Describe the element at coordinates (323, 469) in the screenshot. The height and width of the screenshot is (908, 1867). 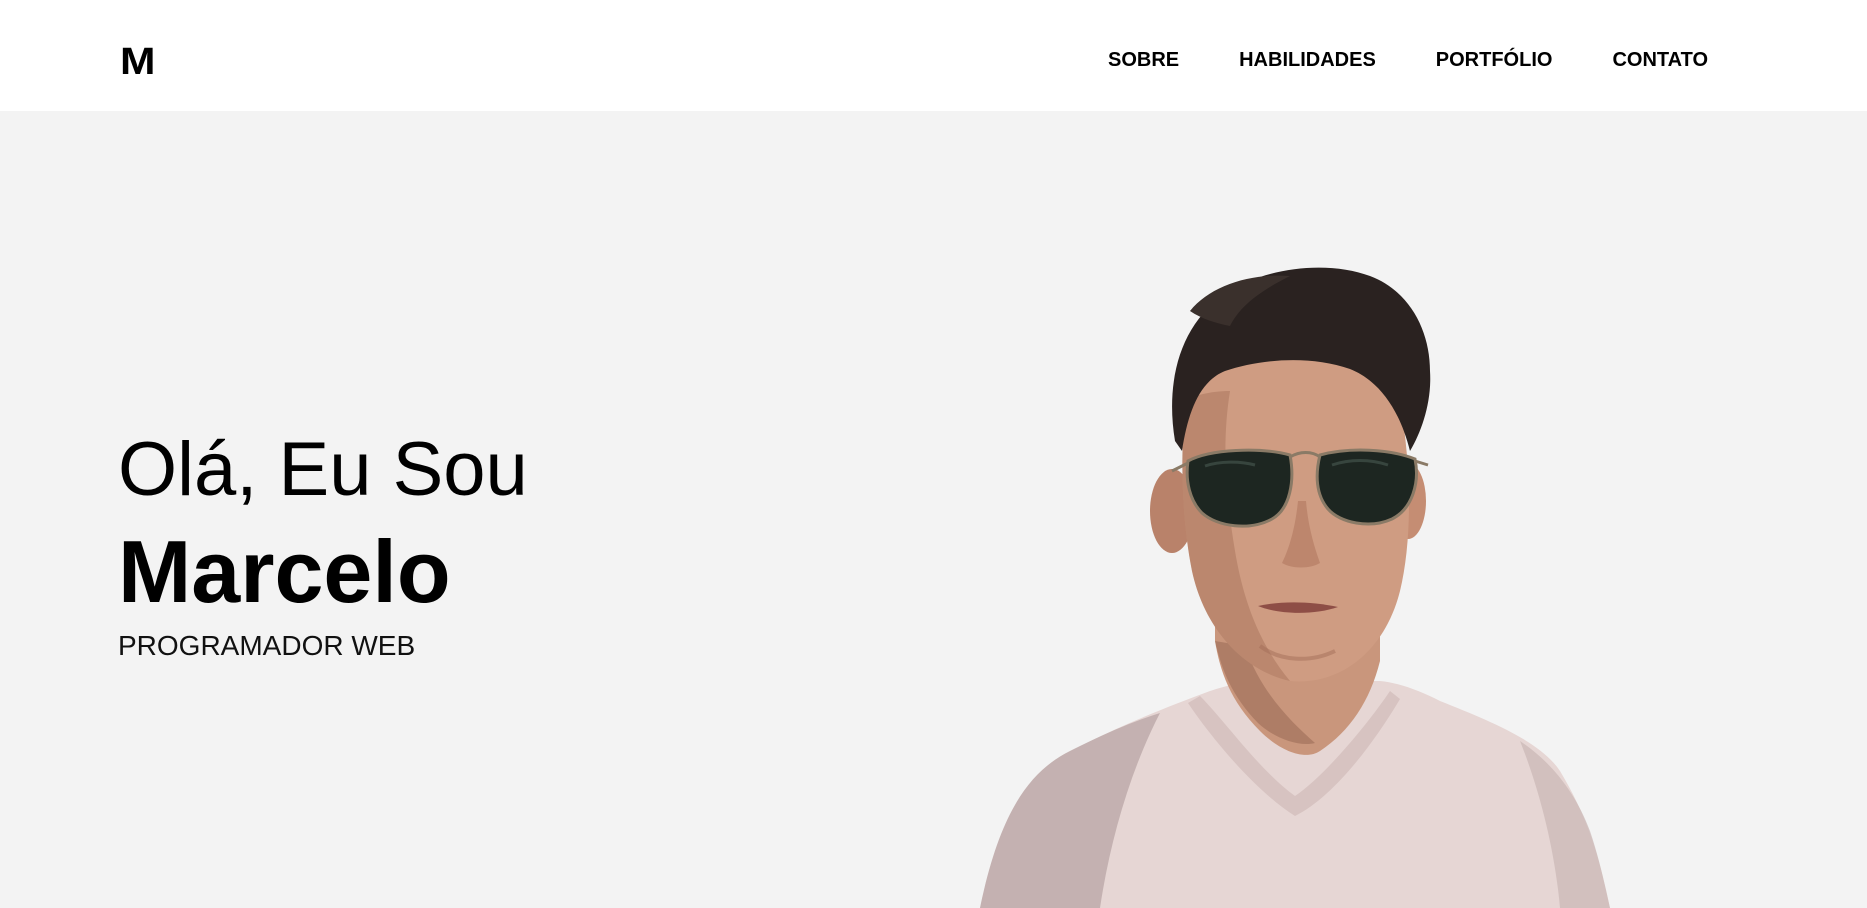
I see `hero-greeting: Olá, Eu Sou` at that location.